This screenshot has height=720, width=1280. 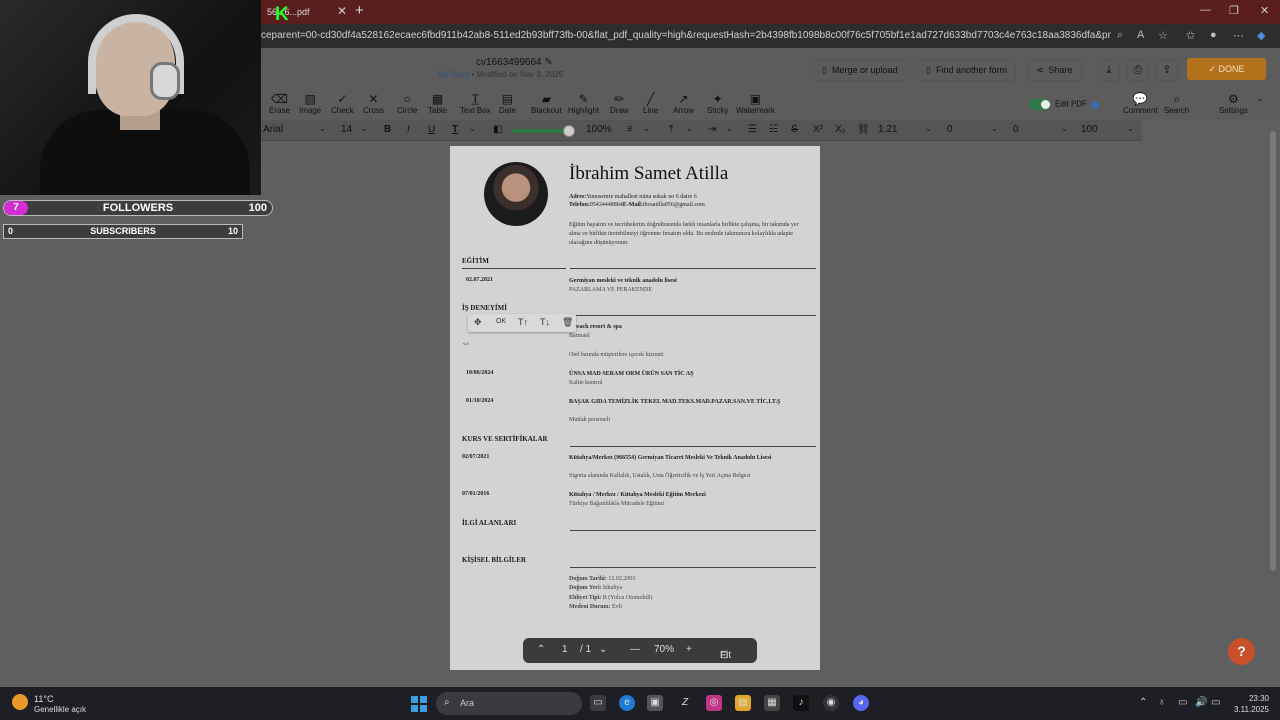 I want to click on my-docs-link: My Docs, so click(x=453, y=74).